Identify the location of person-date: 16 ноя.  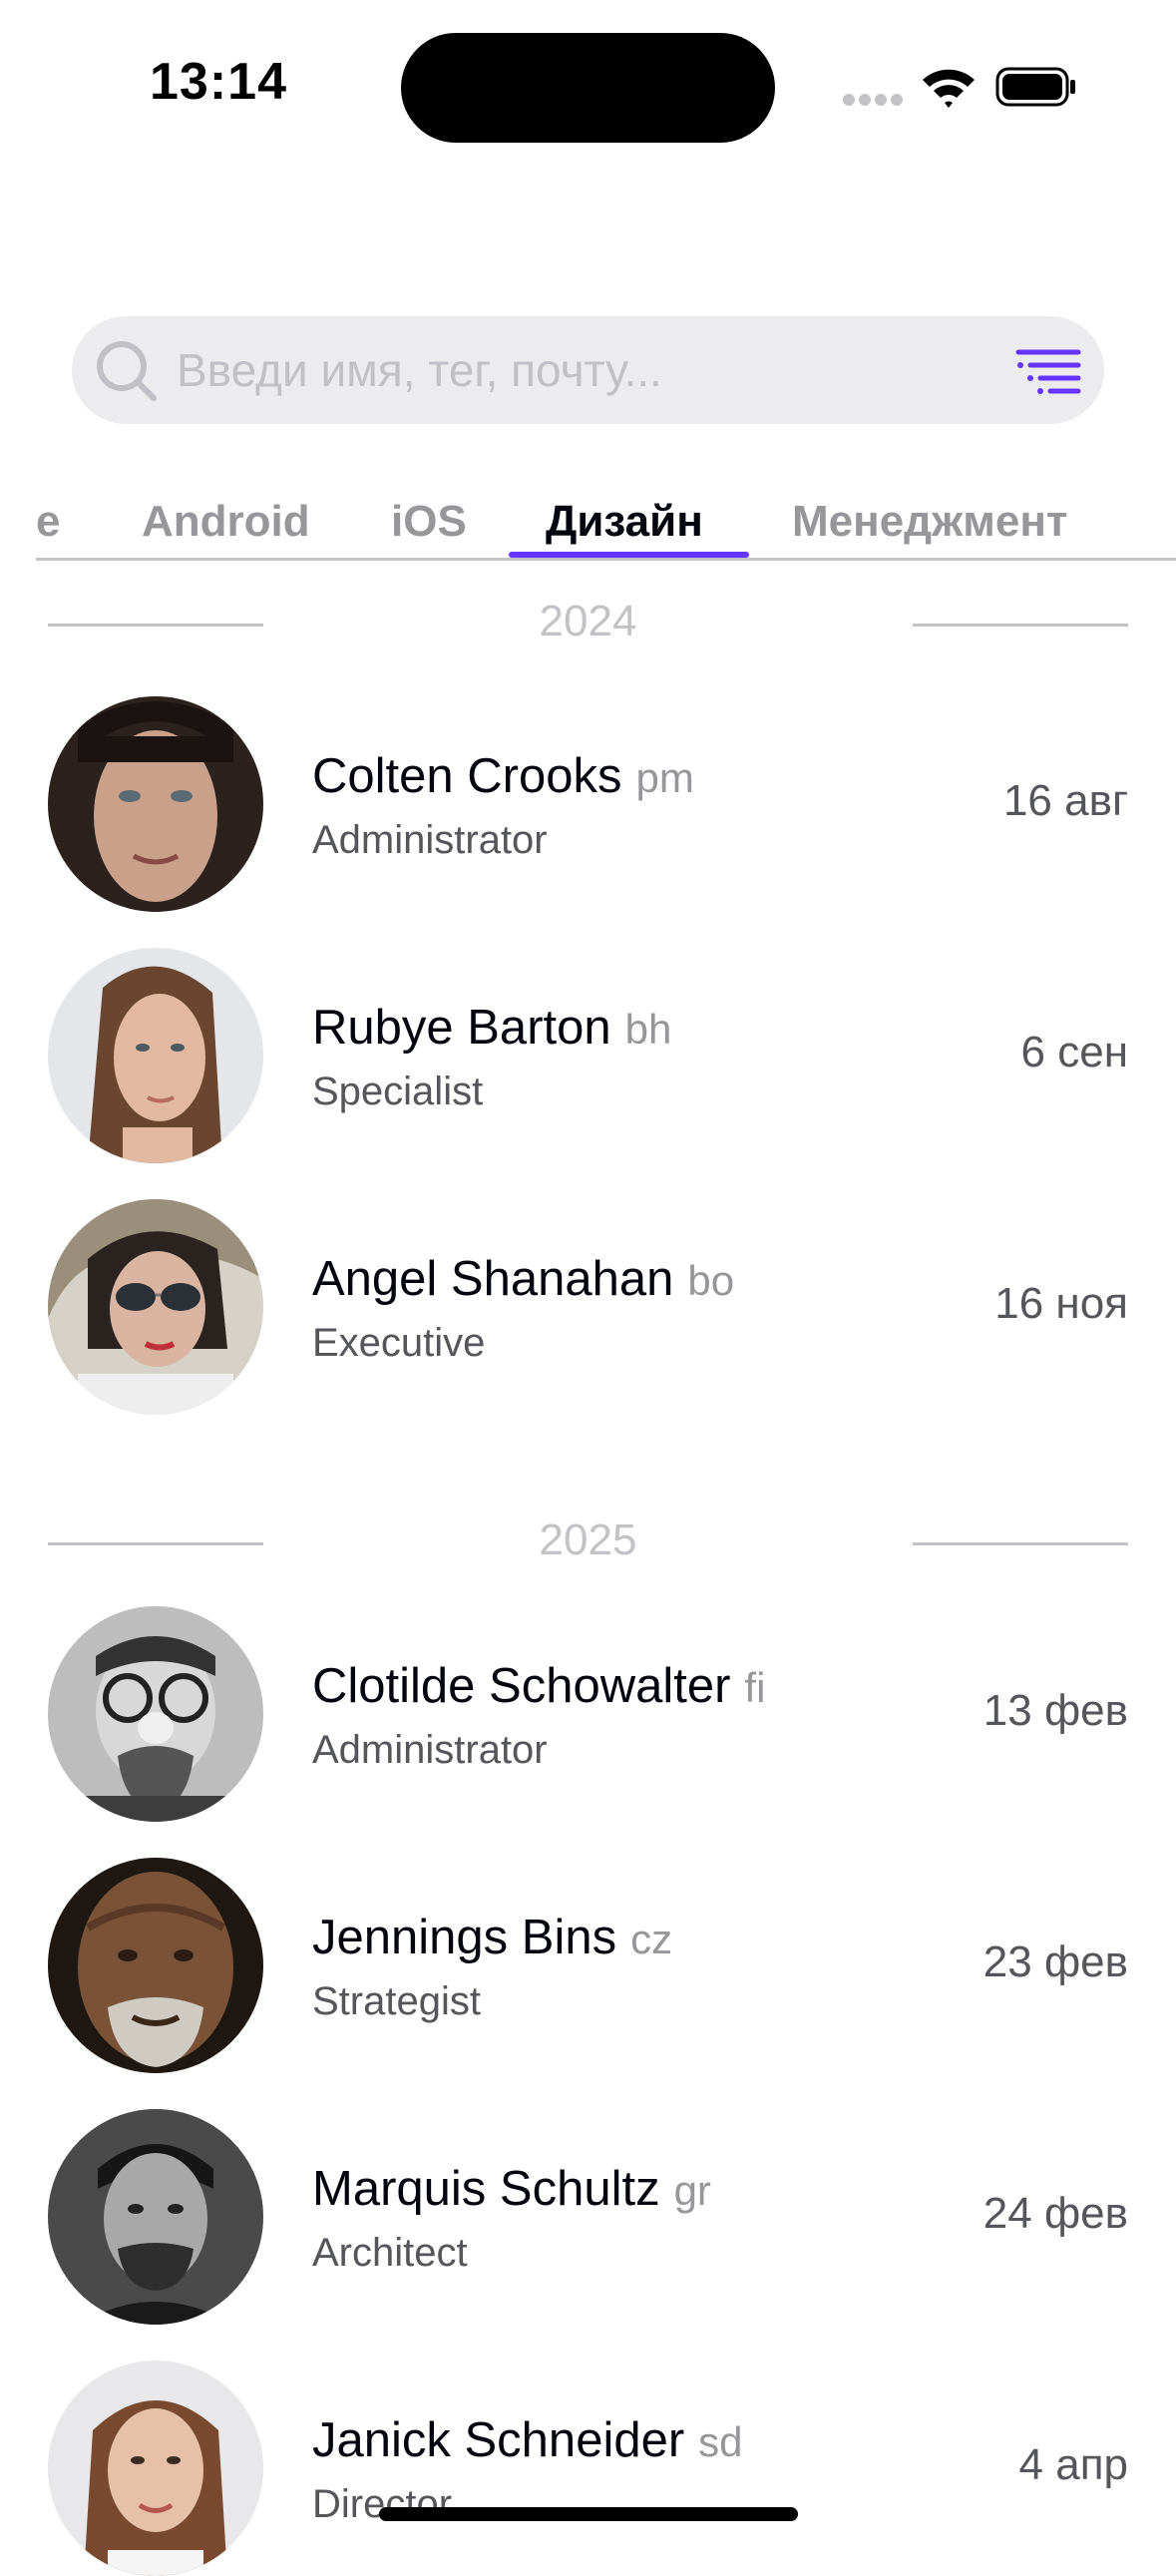
(1061, 1303).